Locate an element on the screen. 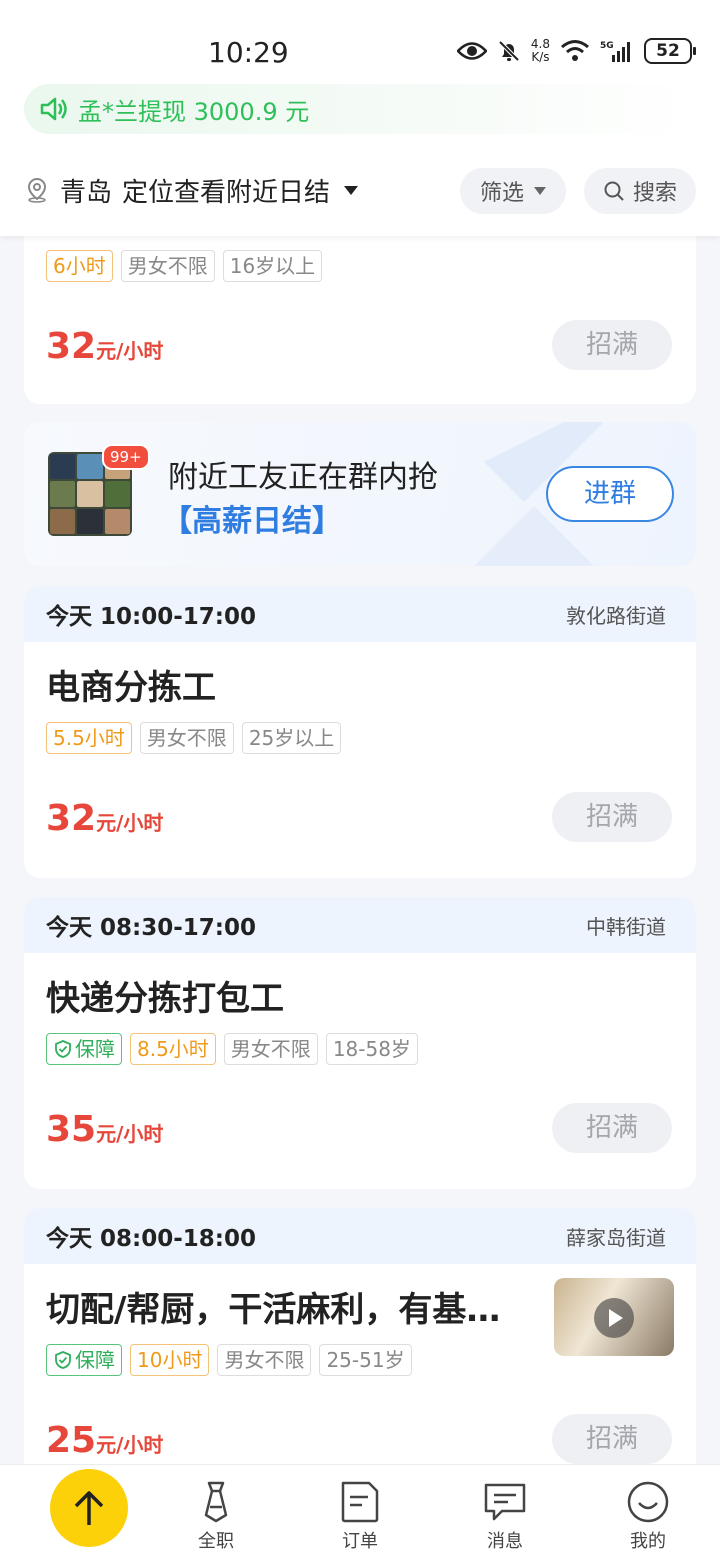 This screenshot has height=1560, width=720. job-time: 今天 08:30-17:00 is located at coordinates (151, 928).